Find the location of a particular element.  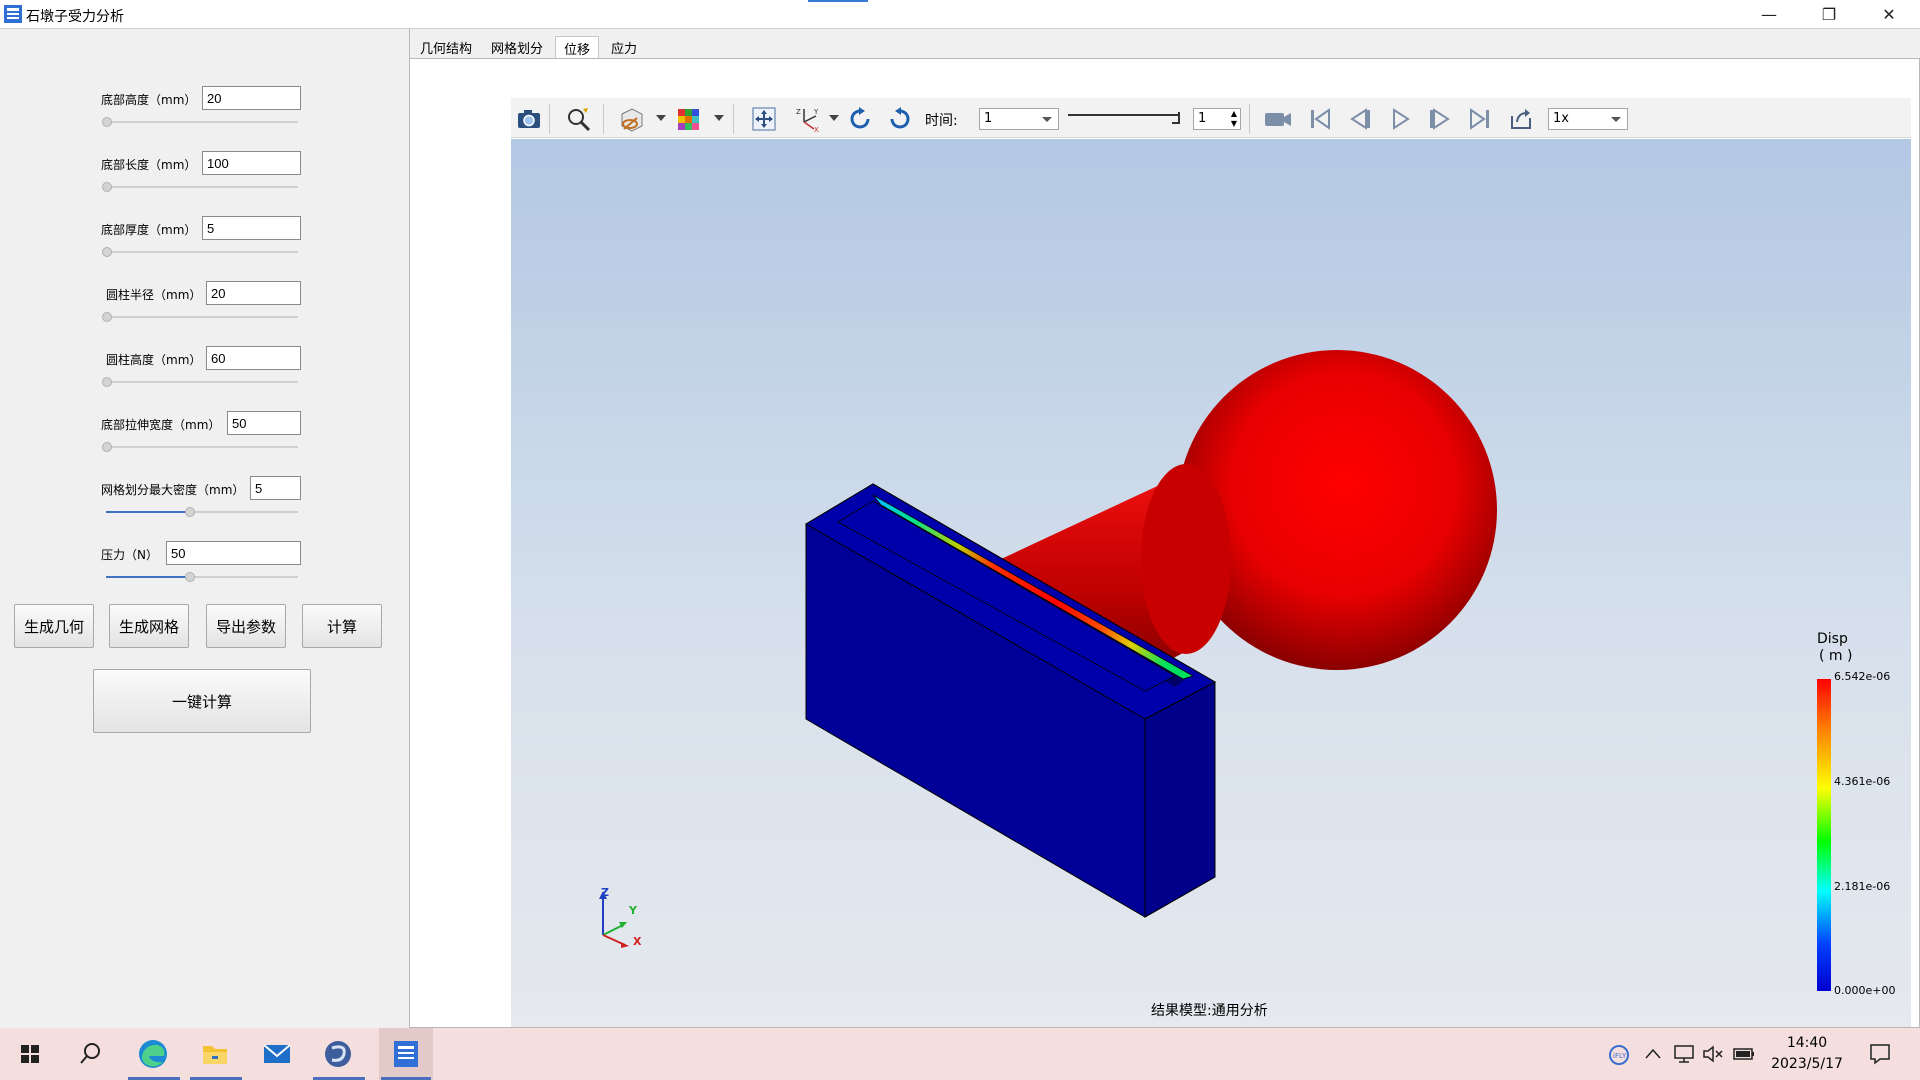

legend-unit: ( m ) is located at coordinates (1836, 656).